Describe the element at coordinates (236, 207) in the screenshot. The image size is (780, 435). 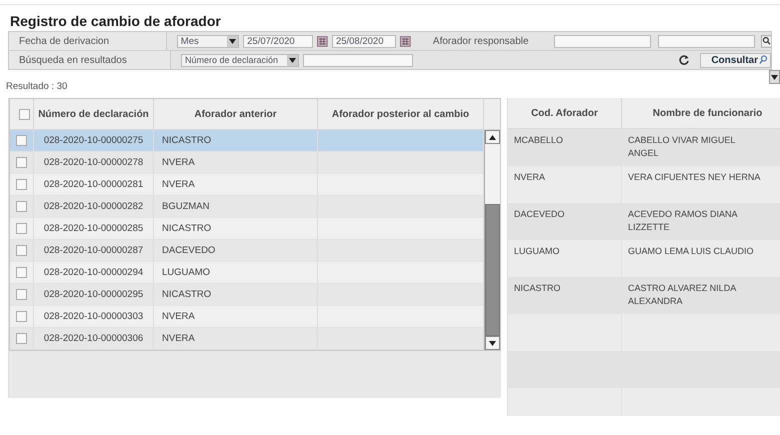
I see `table-cell: BGUZMAN` at that location.